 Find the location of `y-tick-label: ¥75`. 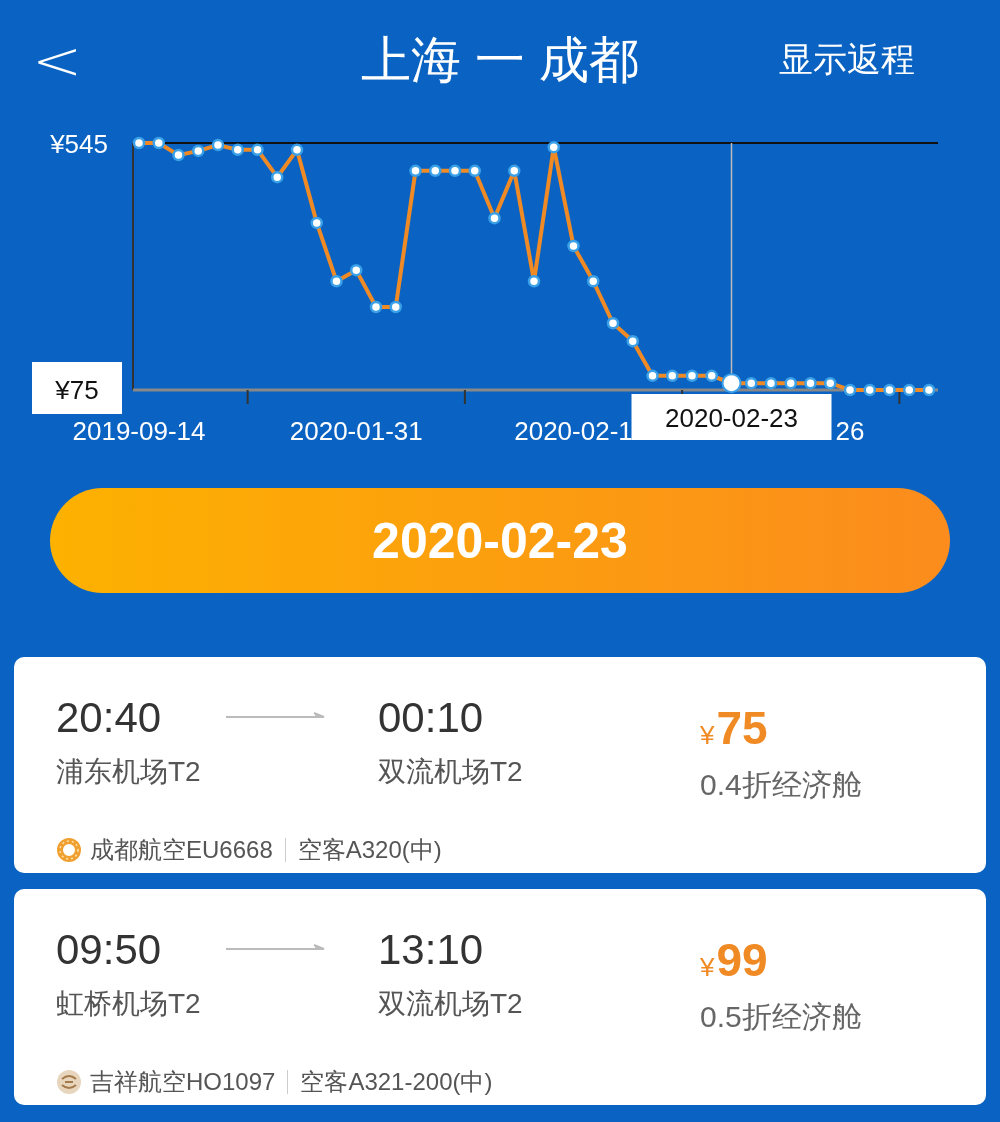

y-tick-label: ¥75 is located at coordinates (76, 390).